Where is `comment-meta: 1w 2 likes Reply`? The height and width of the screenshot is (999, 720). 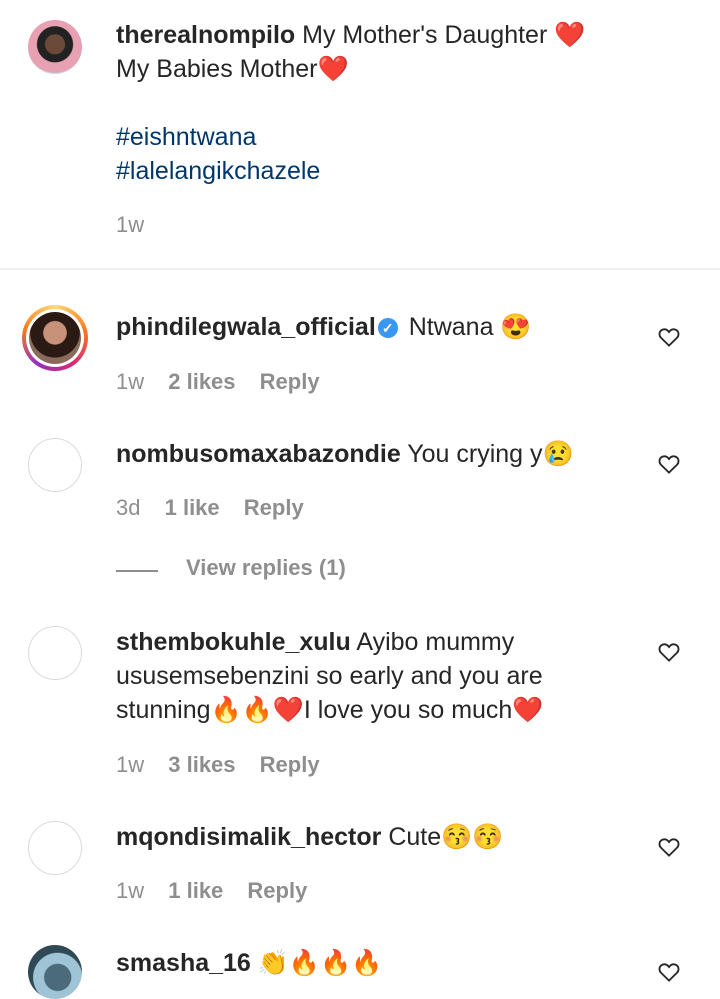 comment-meta: 1w 2 likes Reply is located at coordinates (227, 382).